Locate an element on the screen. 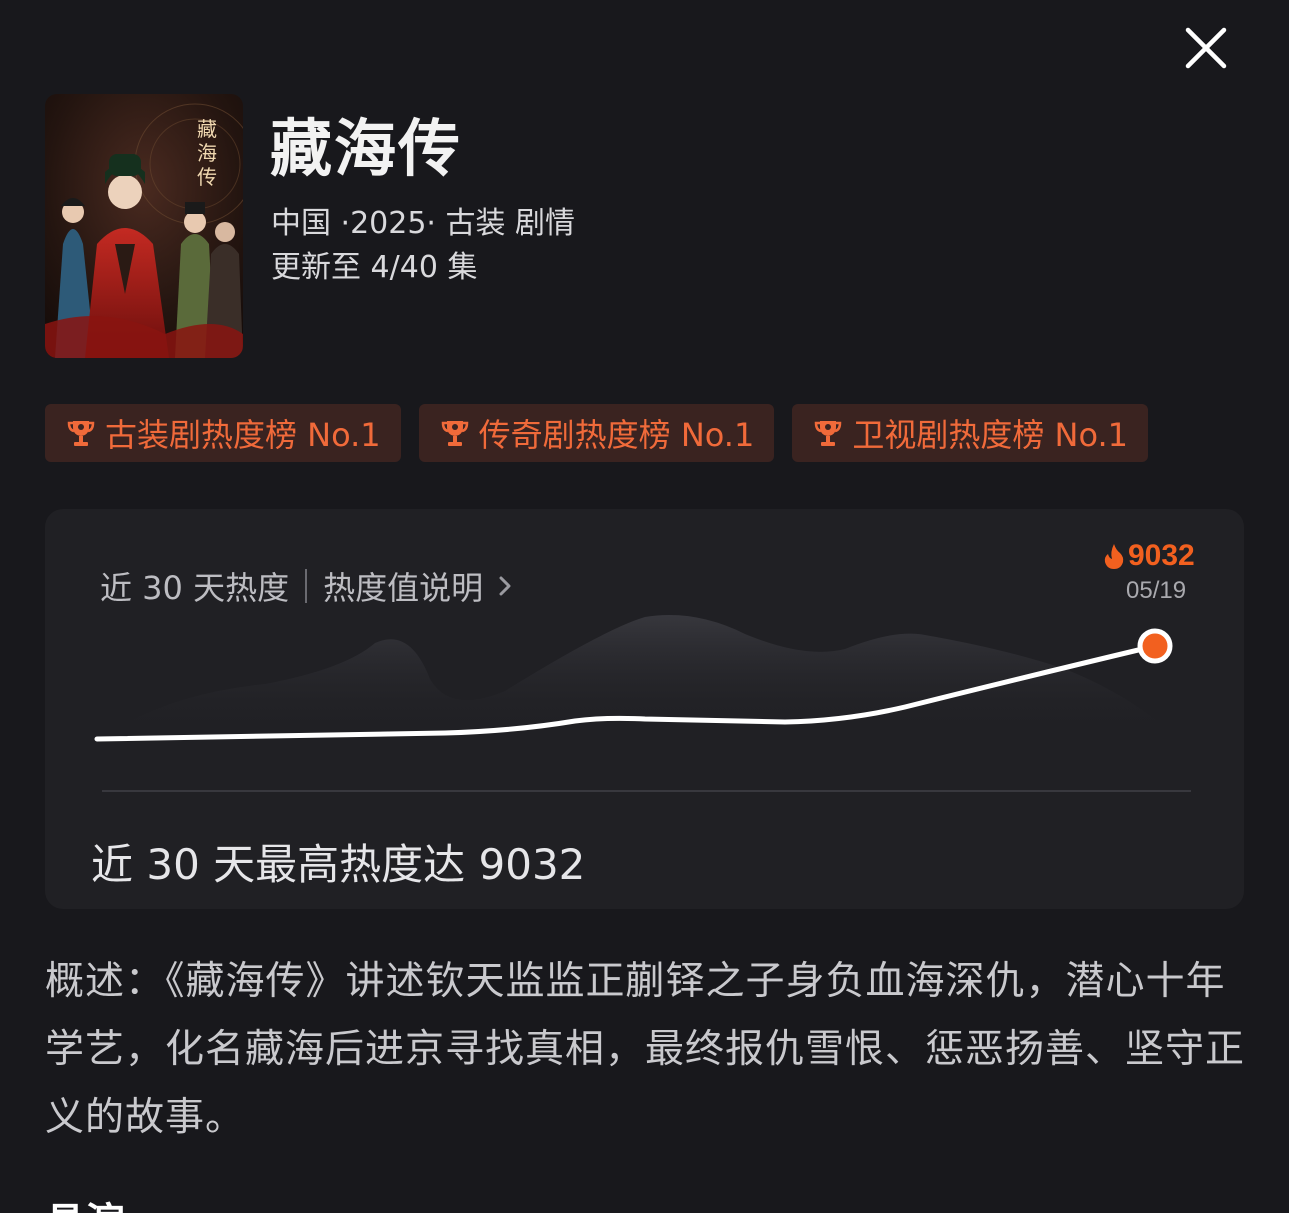 Image resolution: width=1289 pixels, height=1213 pixels. peak-label: 9032 05/19 is located at coordinates (1182, 572).